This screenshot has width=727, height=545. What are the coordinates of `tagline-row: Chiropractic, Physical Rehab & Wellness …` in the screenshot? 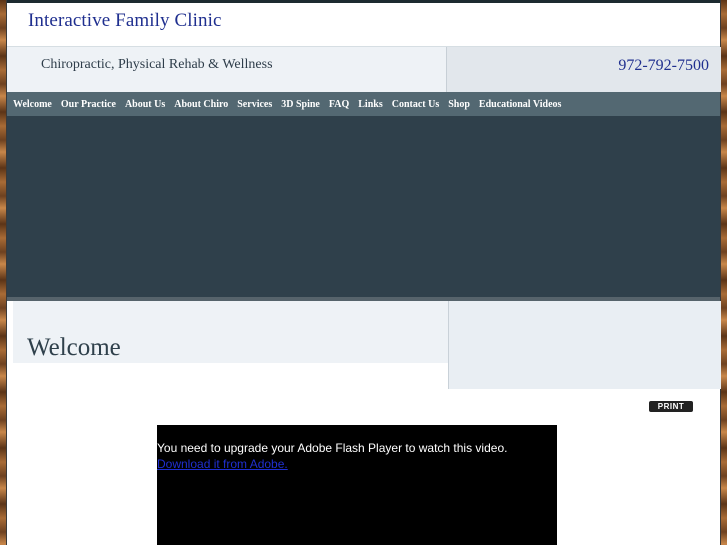 It's located at (364, 69).